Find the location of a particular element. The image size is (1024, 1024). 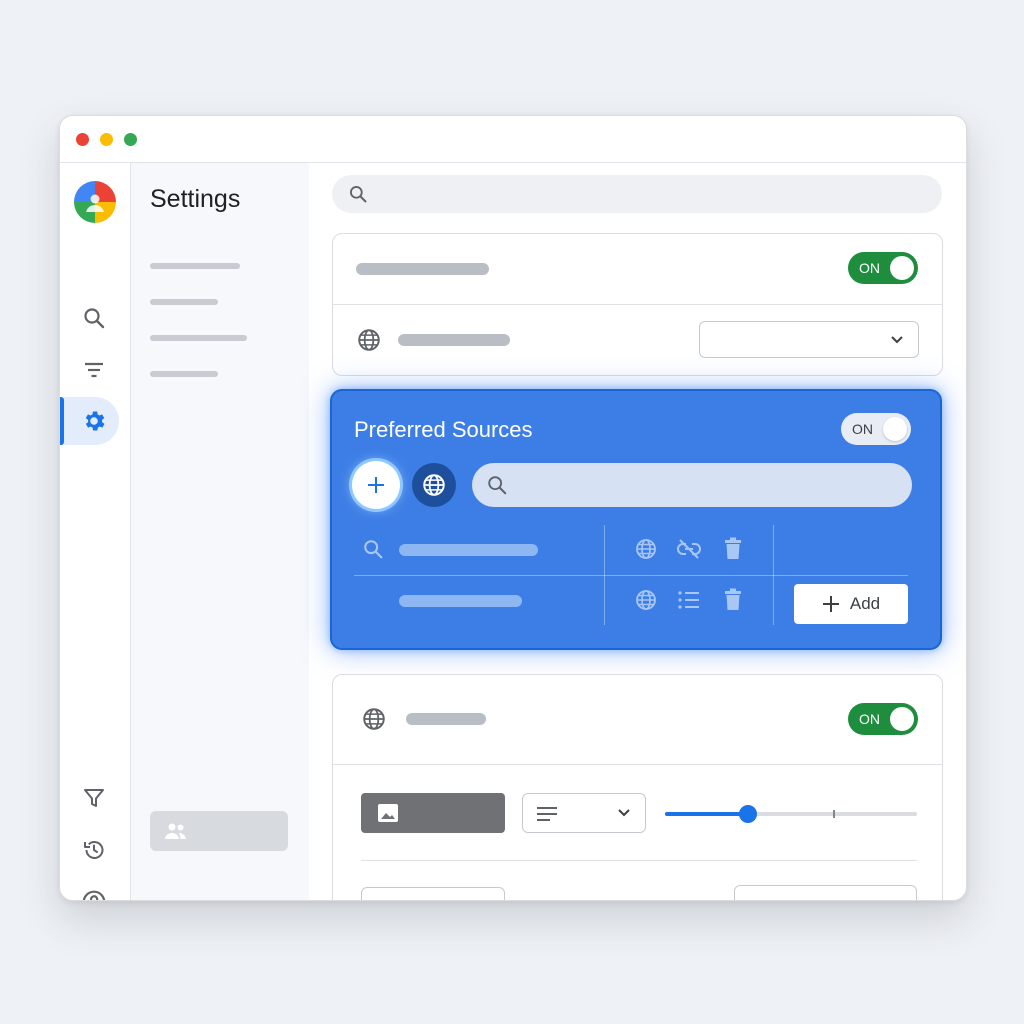

icon-rail is located at coordinates (95, 531).